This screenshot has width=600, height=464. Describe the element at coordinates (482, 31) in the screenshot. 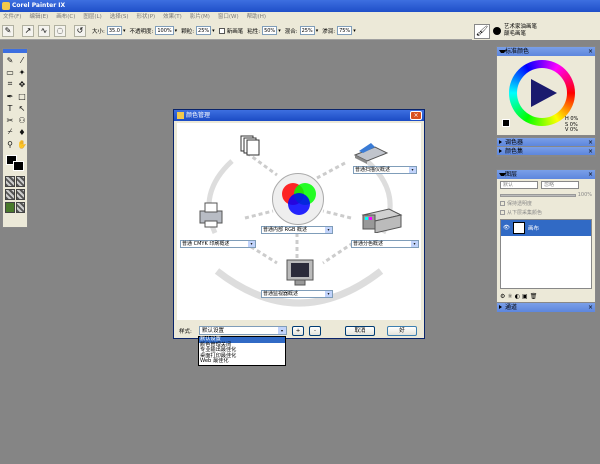

I see `brush-category-icon: 🖌` at that location.